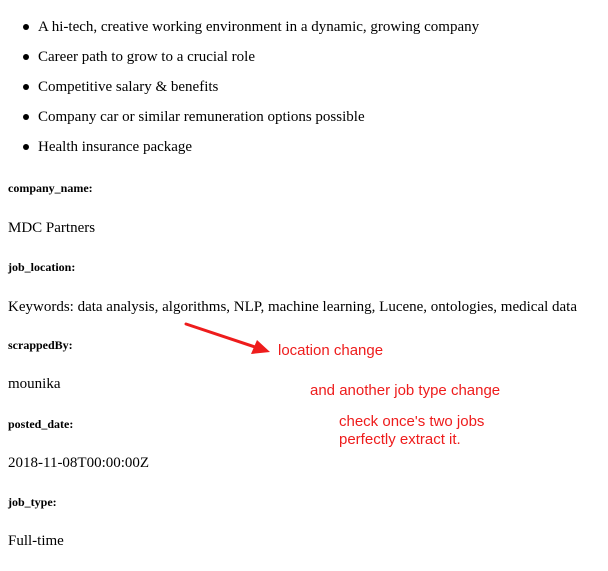 The image size is (608, 571). What do you see at coordinates (227, 338) in the screenshot?
I see `annotation-arrow-icon` at bounding box center [227, 338].